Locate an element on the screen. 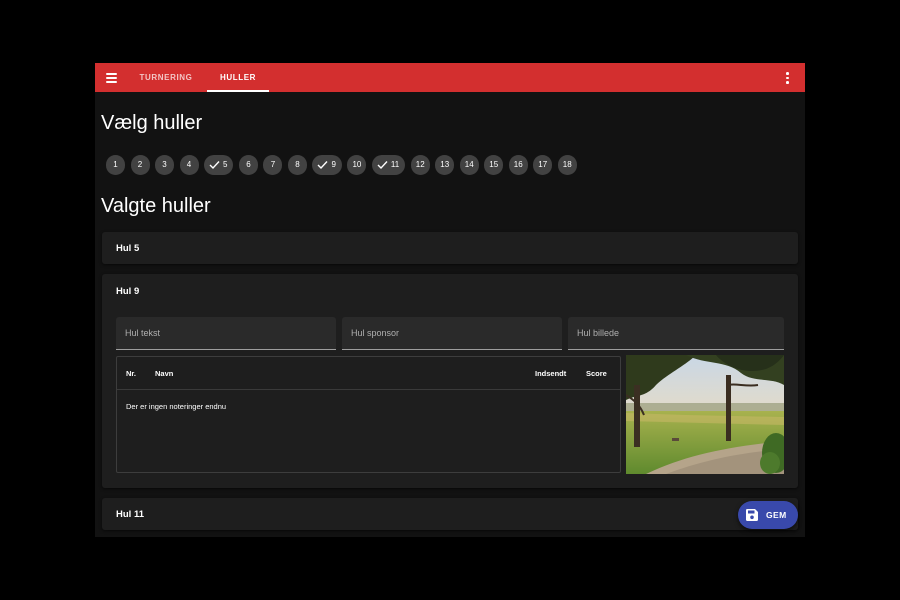  panel-title: Hul 9 is located at coordinates (128, 291).